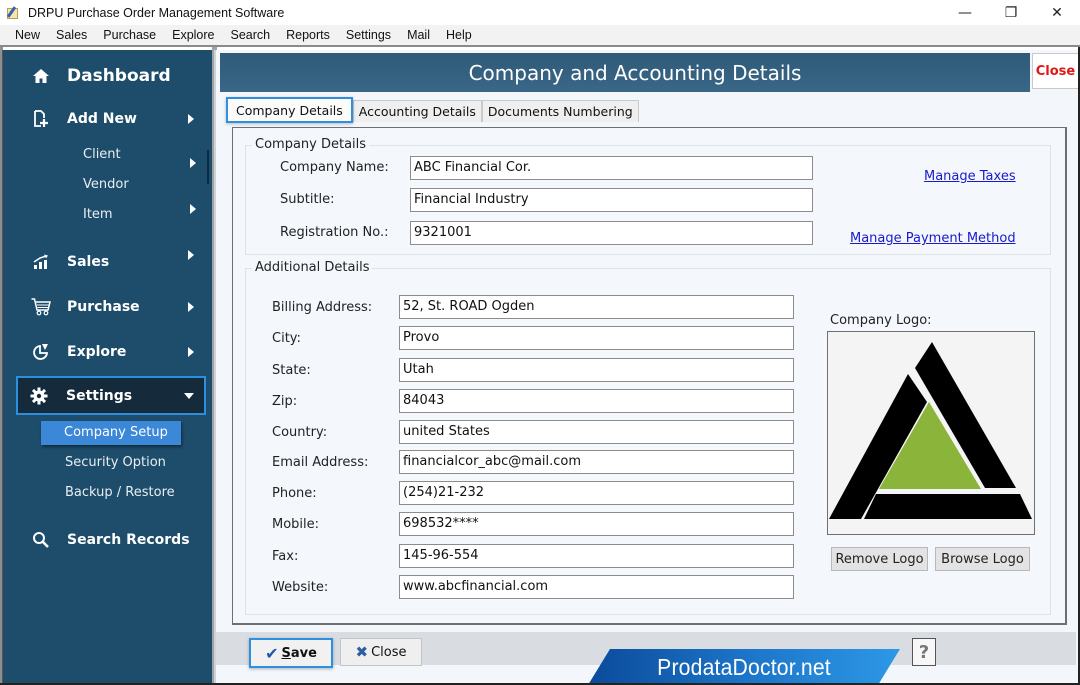 This screenshot has width=1080, height=685. I want to click on sidebar-label: Add New, so click(102, 119).